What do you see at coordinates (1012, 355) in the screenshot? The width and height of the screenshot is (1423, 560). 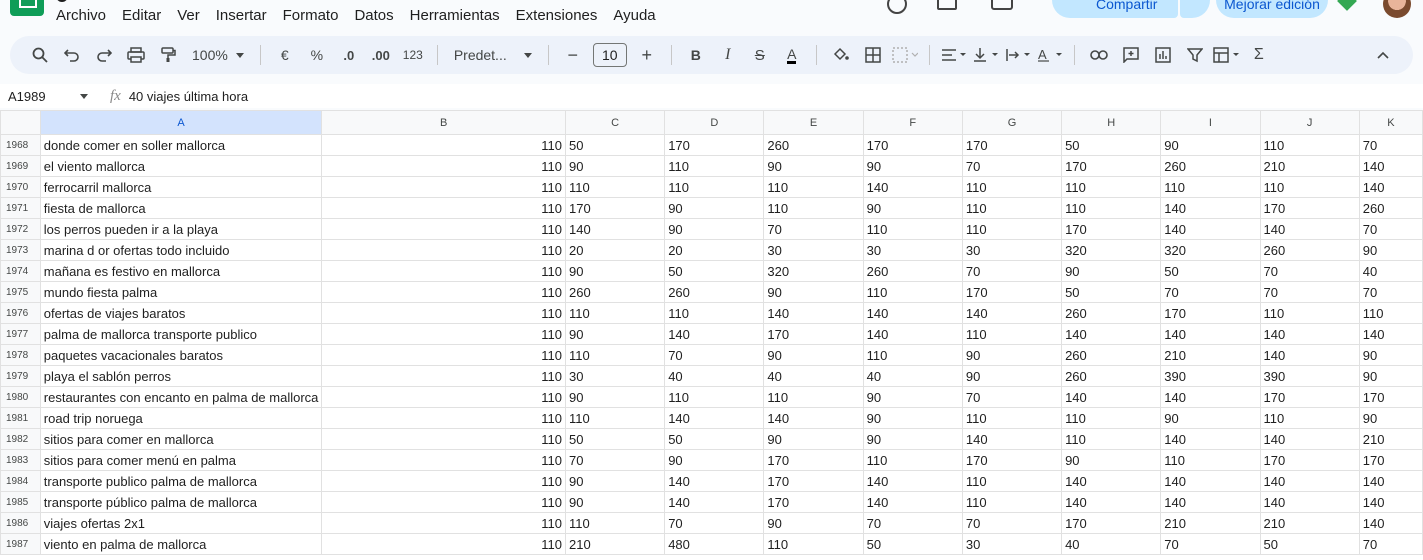 I see `cell-g: 90` at bounding box center [1012, 355].